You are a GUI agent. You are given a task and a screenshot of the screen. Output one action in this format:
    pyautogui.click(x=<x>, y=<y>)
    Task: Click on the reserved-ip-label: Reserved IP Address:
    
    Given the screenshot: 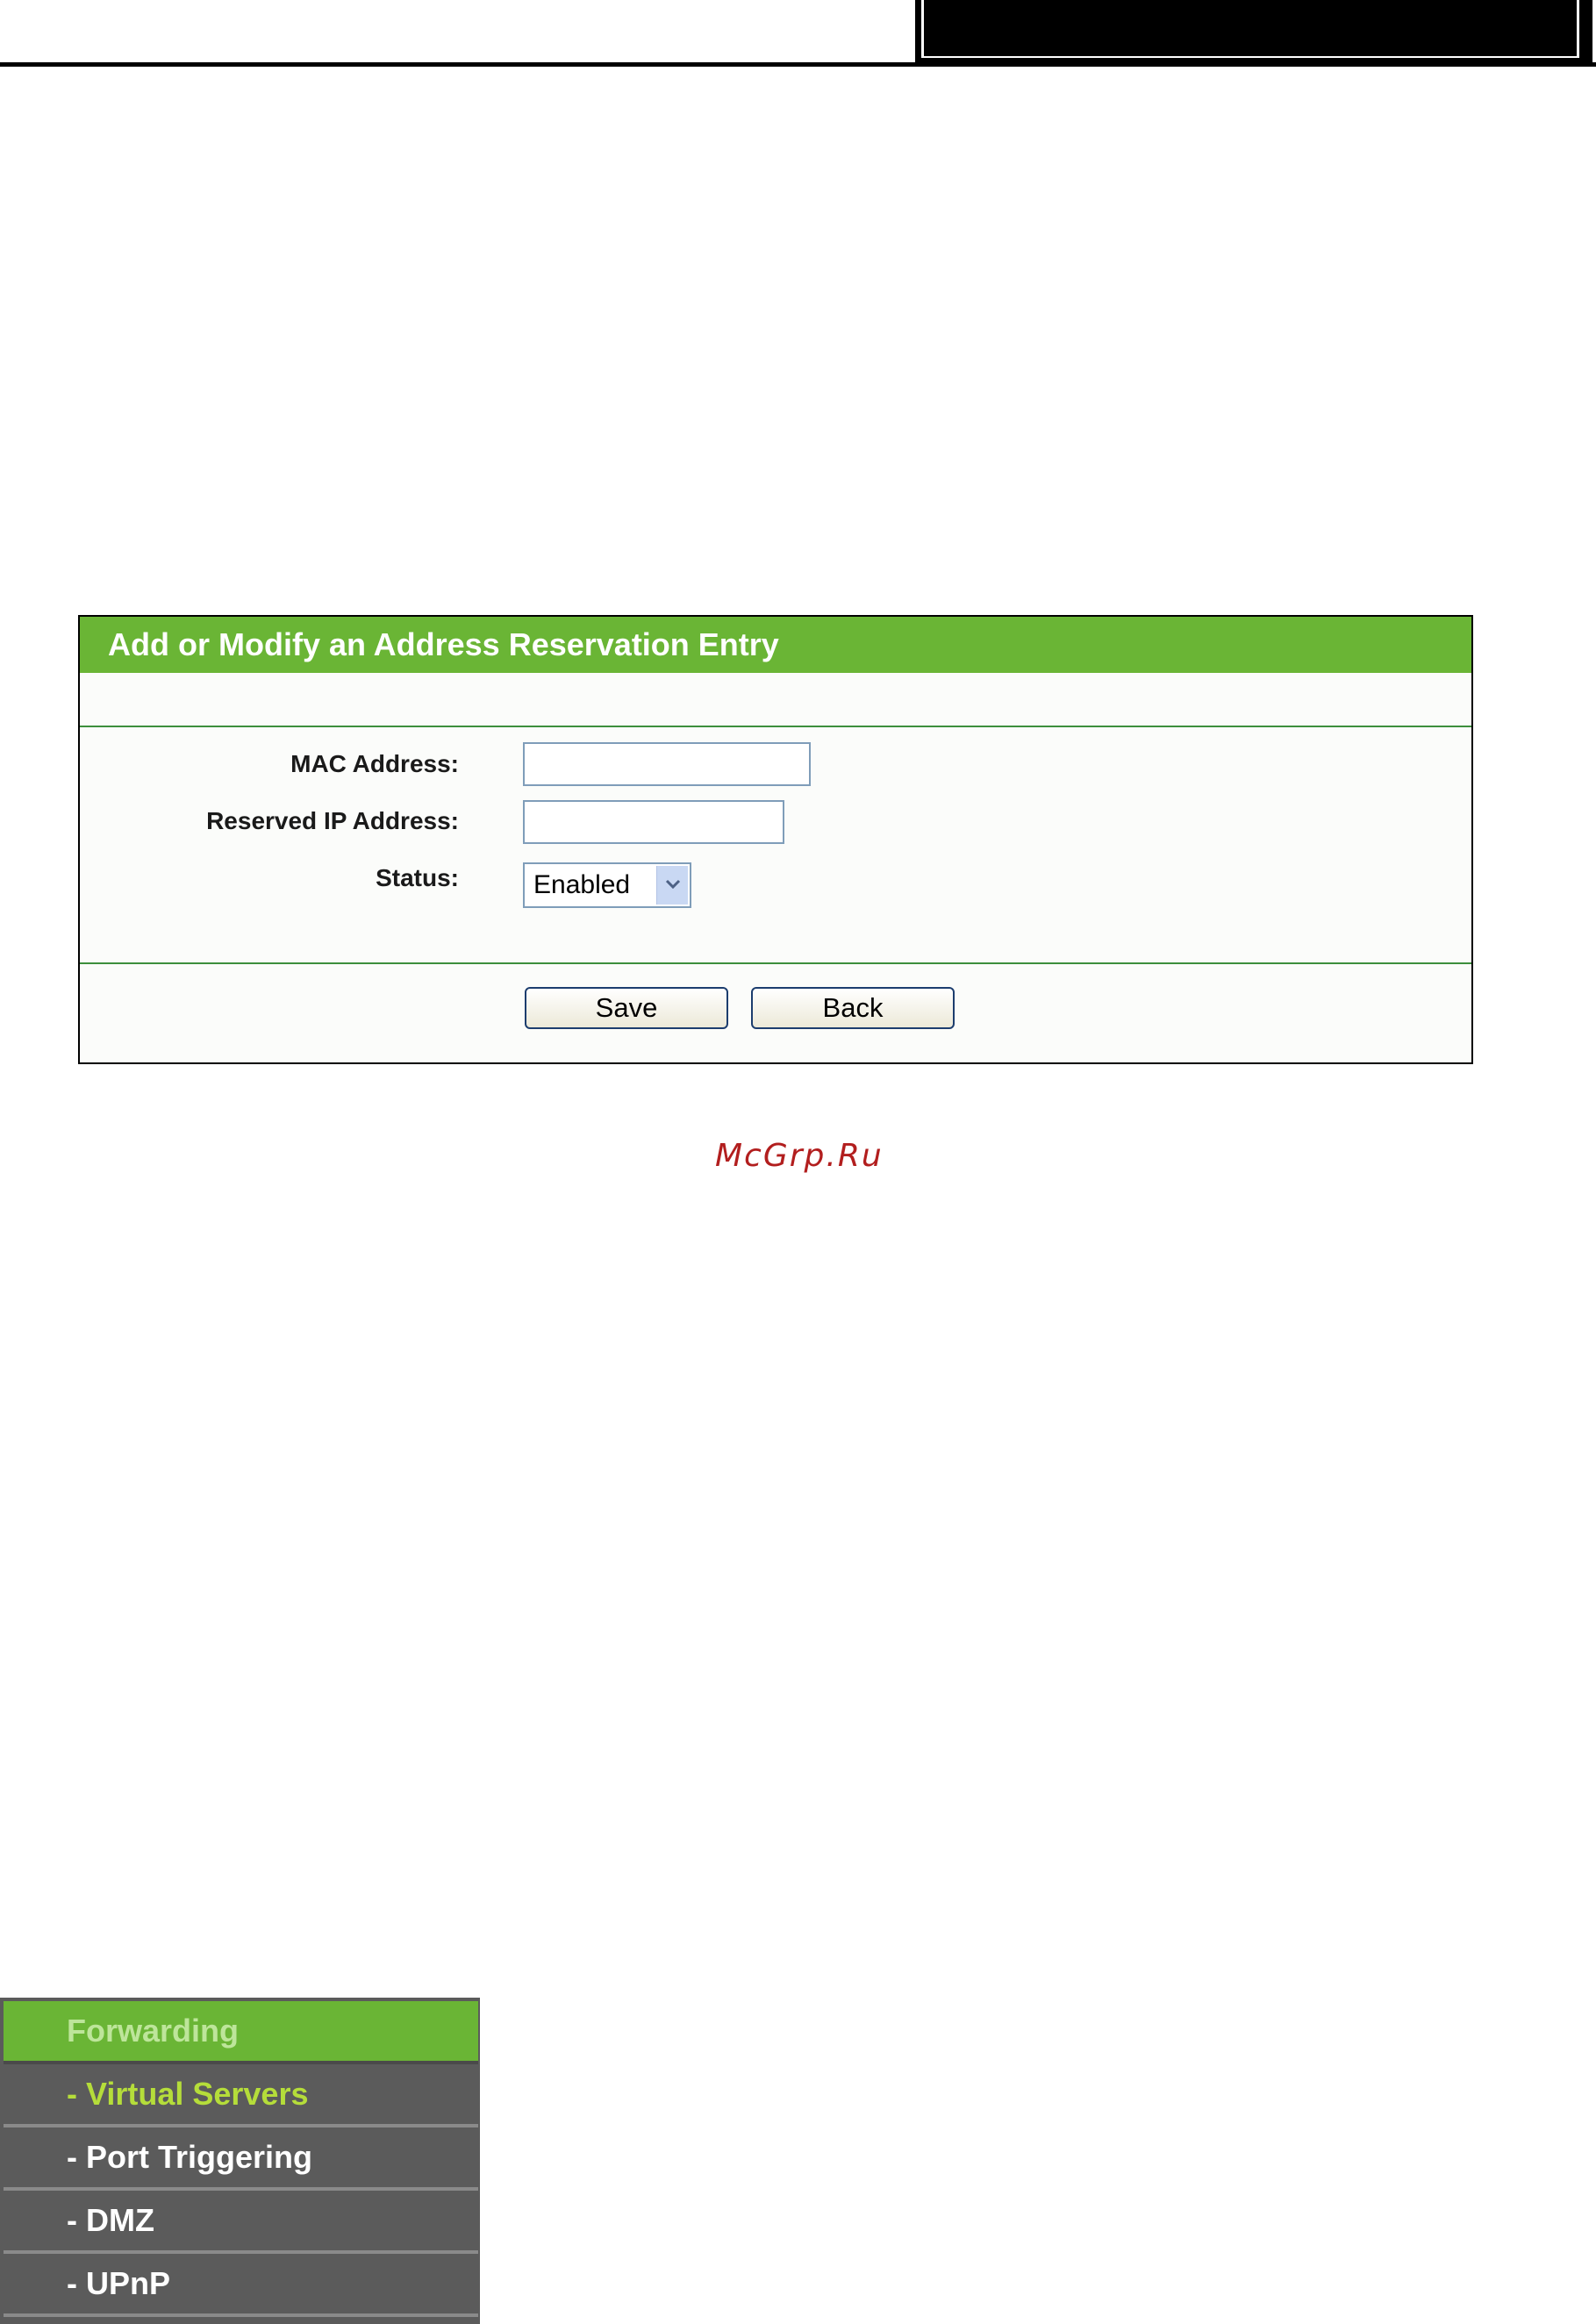 What is the action you would take?
    pyautogui.click(x=332, y=820)
    